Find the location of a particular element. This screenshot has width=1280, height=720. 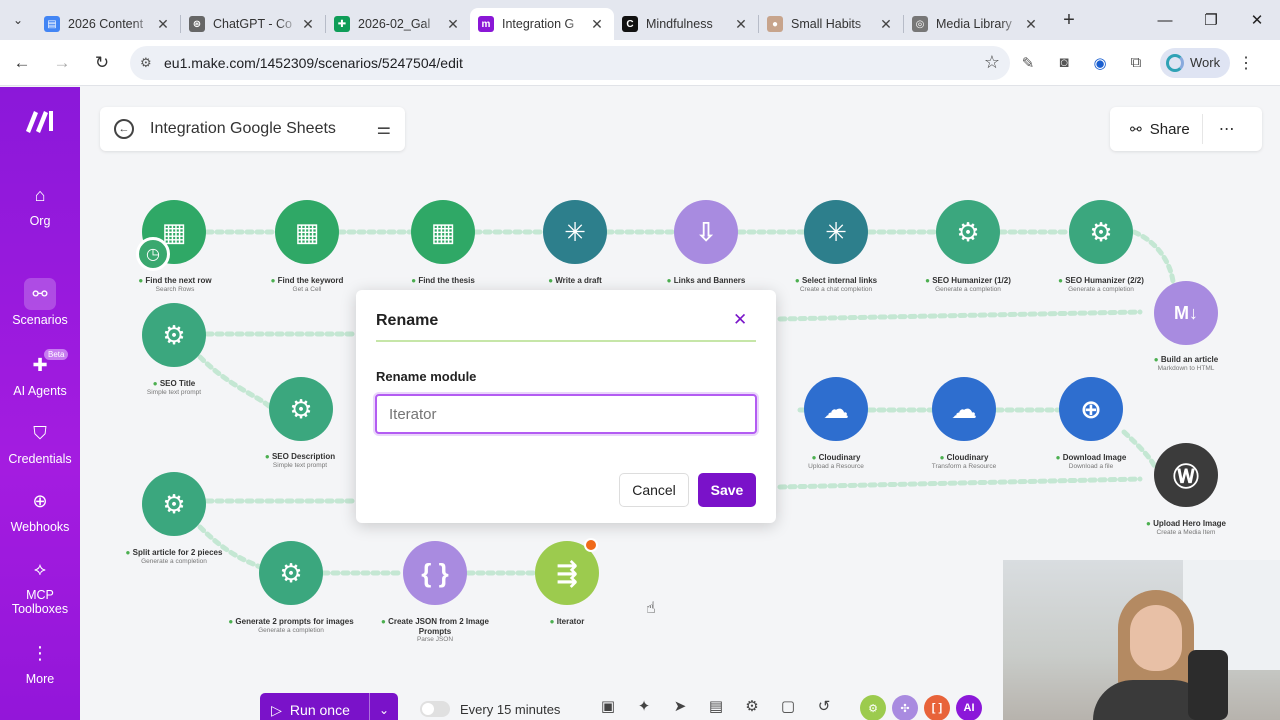

play-icon: ▷ is located at coordinates (276, 709).